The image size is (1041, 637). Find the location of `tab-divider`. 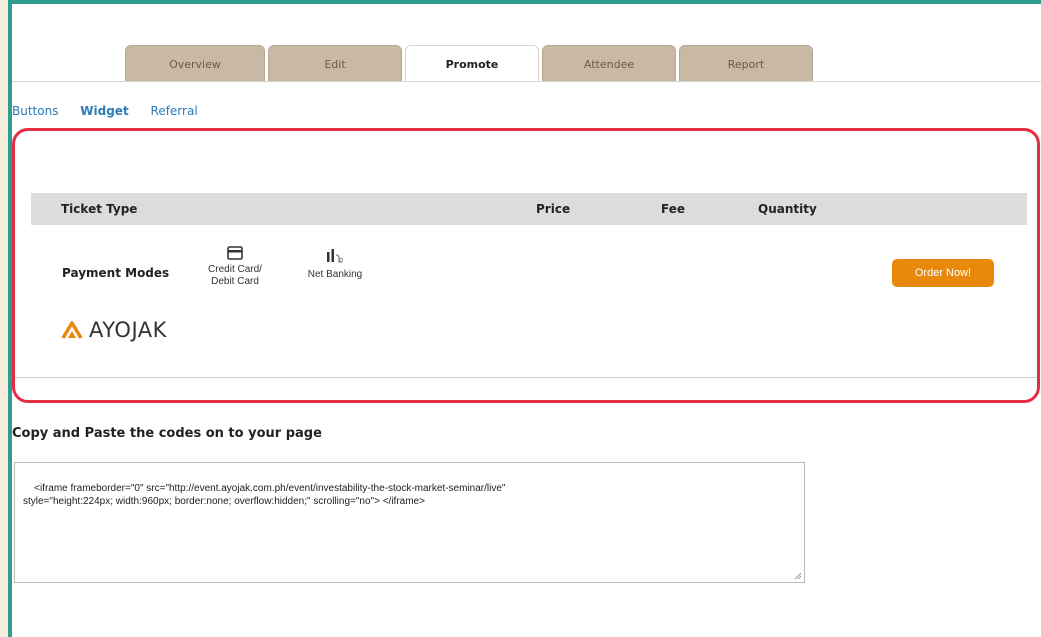

tab-divider is located at coordinates (526, 81).